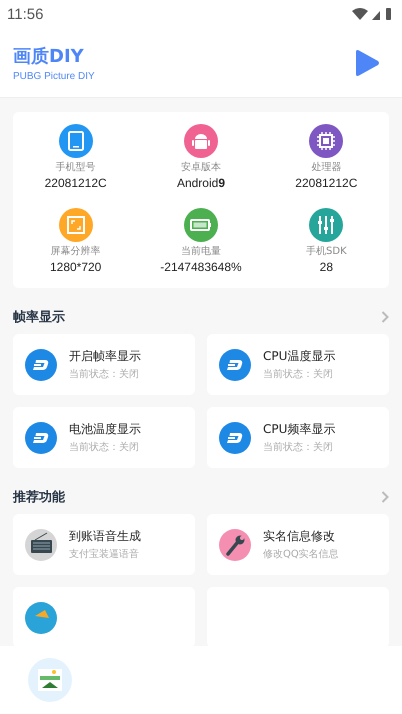 The image size is (402, 714). I want to click on feature-card: CPU温度显示 当前状态：关闭, so click(298, 364).